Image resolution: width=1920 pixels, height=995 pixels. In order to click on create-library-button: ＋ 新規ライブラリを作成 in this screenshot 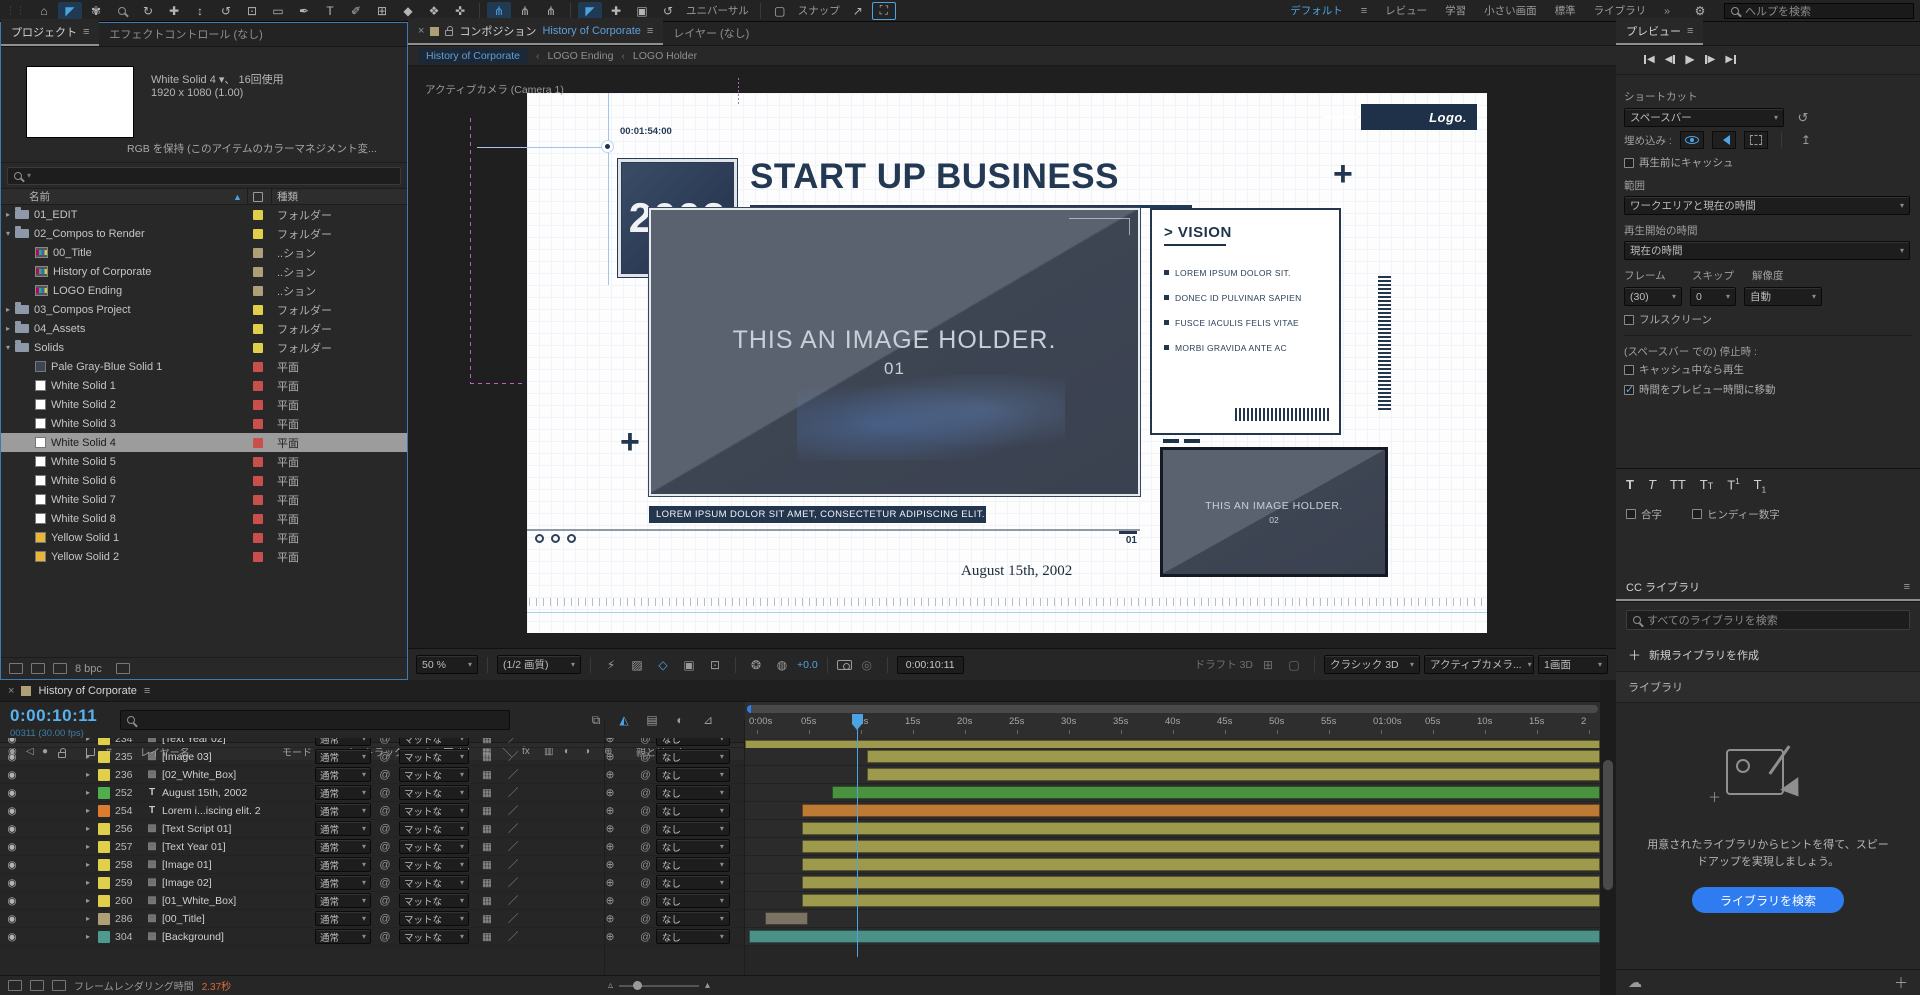, I will do `click(1768, 655)`.